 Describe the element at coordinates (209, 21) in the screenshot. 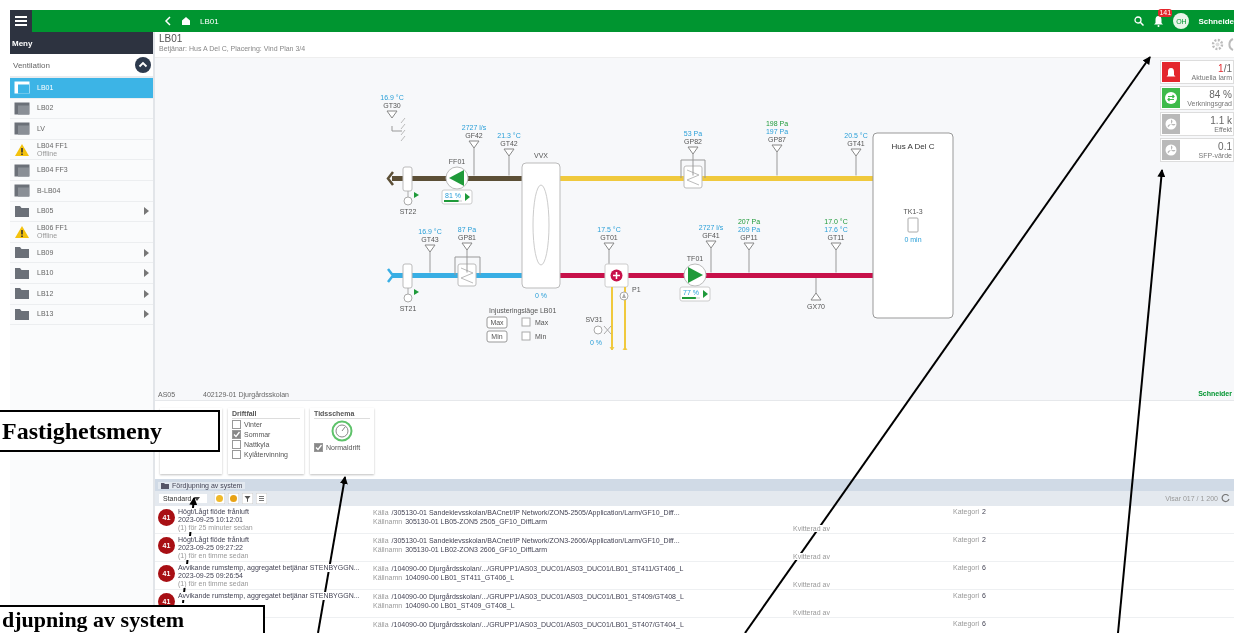

I see `breadcrumb-link: LB01` at that location.